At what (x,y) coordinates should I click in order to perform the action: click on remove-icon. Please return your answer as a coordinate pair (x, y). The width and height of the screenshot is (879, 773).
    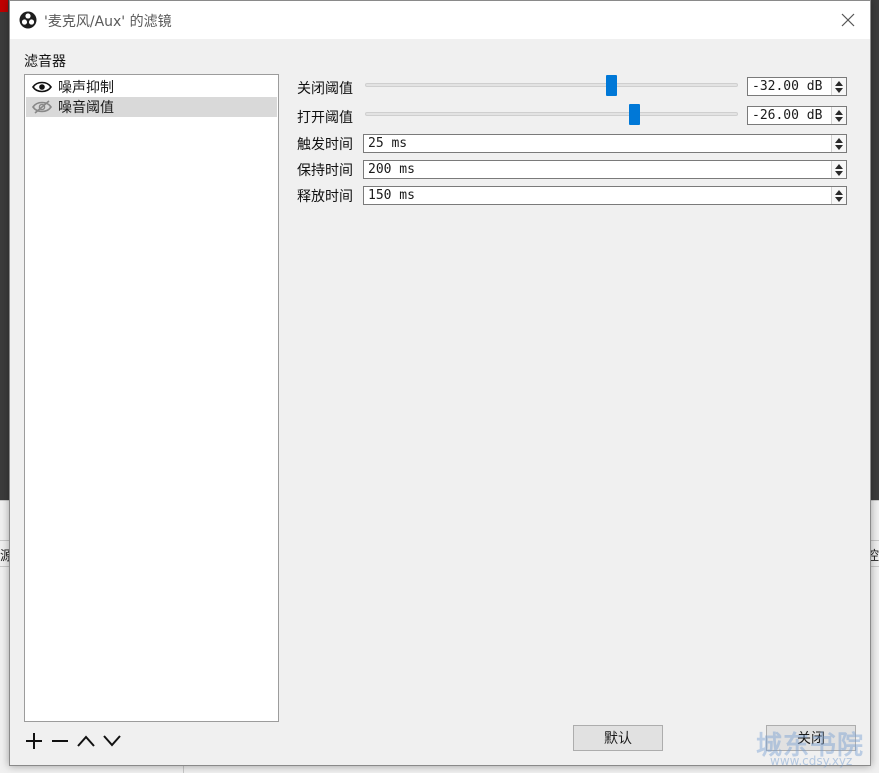
    Looking at the image, I should click on (60, 741).